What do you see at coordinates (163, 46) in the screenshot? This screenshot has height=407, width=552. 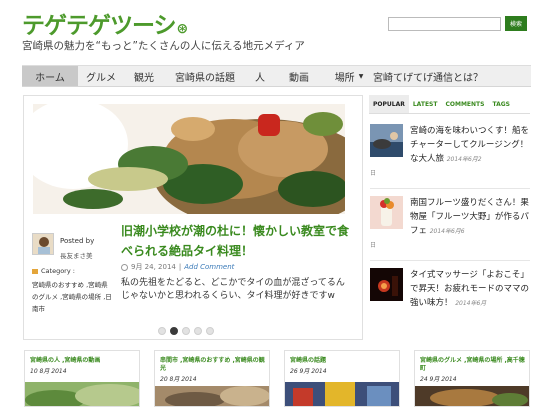 I see `site-tagline: 宮崎県の魅力を“もっと”たくさんの人に伝える地元メディア` at bounding box center [163, 46].